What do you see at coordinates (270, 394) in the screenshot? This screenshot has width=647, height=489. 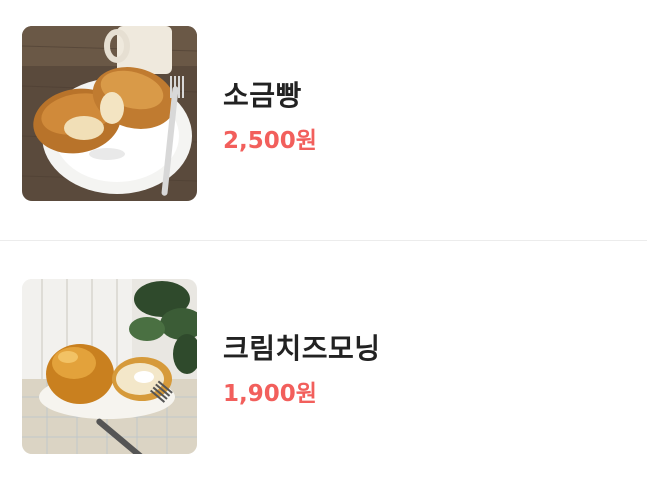 I see `product-price: 1,900원` at bounding box center [270, 394].